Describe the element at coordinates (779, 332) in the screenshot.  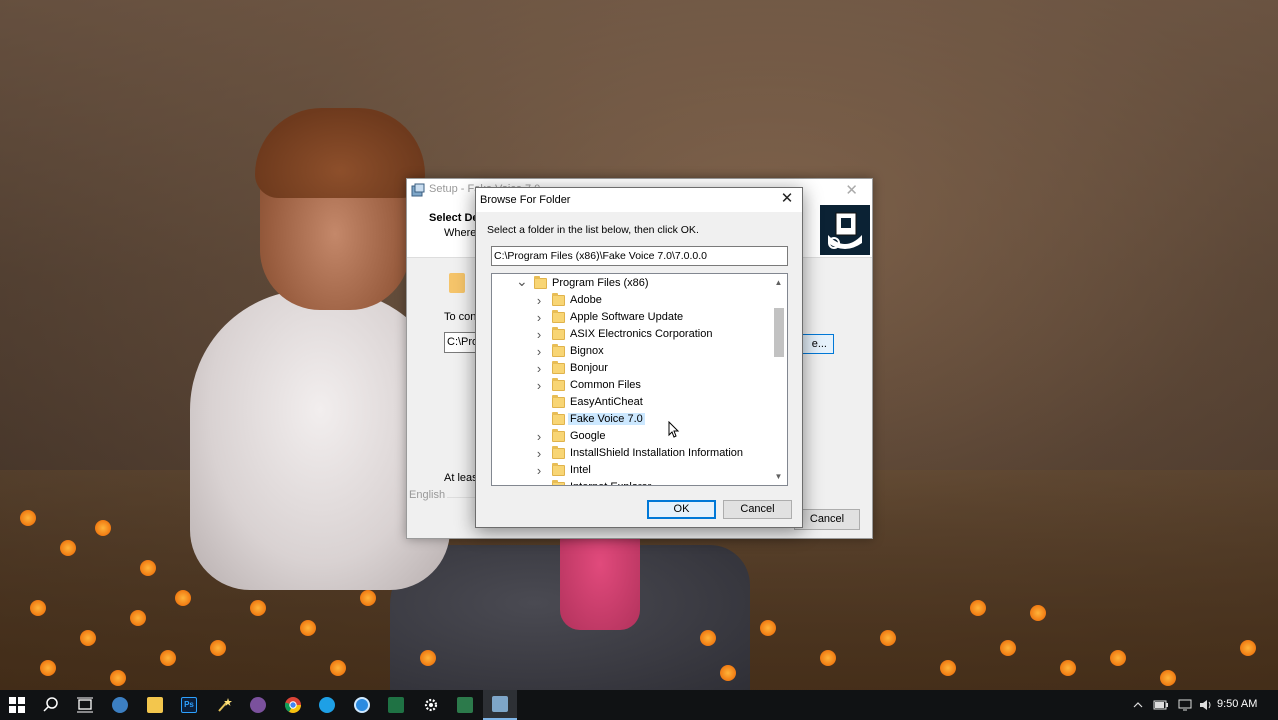
I see `scroll-thumb` at that location.